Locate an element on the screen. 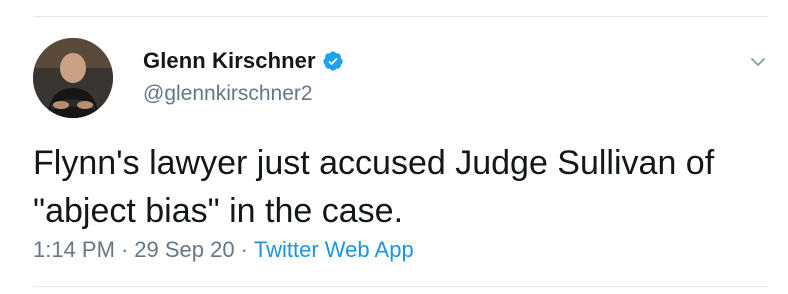  bottom-divider is located at coordinates (400, 286).